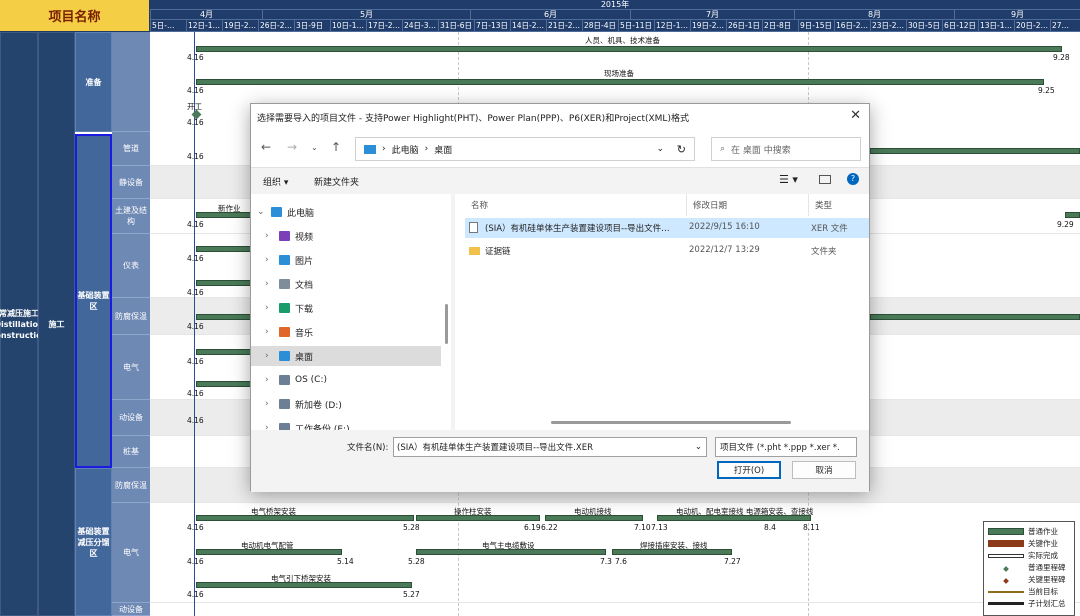 The image size is (1080, 616). Describe the element at coordinates (621, 561) in the screenshot. I see `date-label: 7.6` at that location.